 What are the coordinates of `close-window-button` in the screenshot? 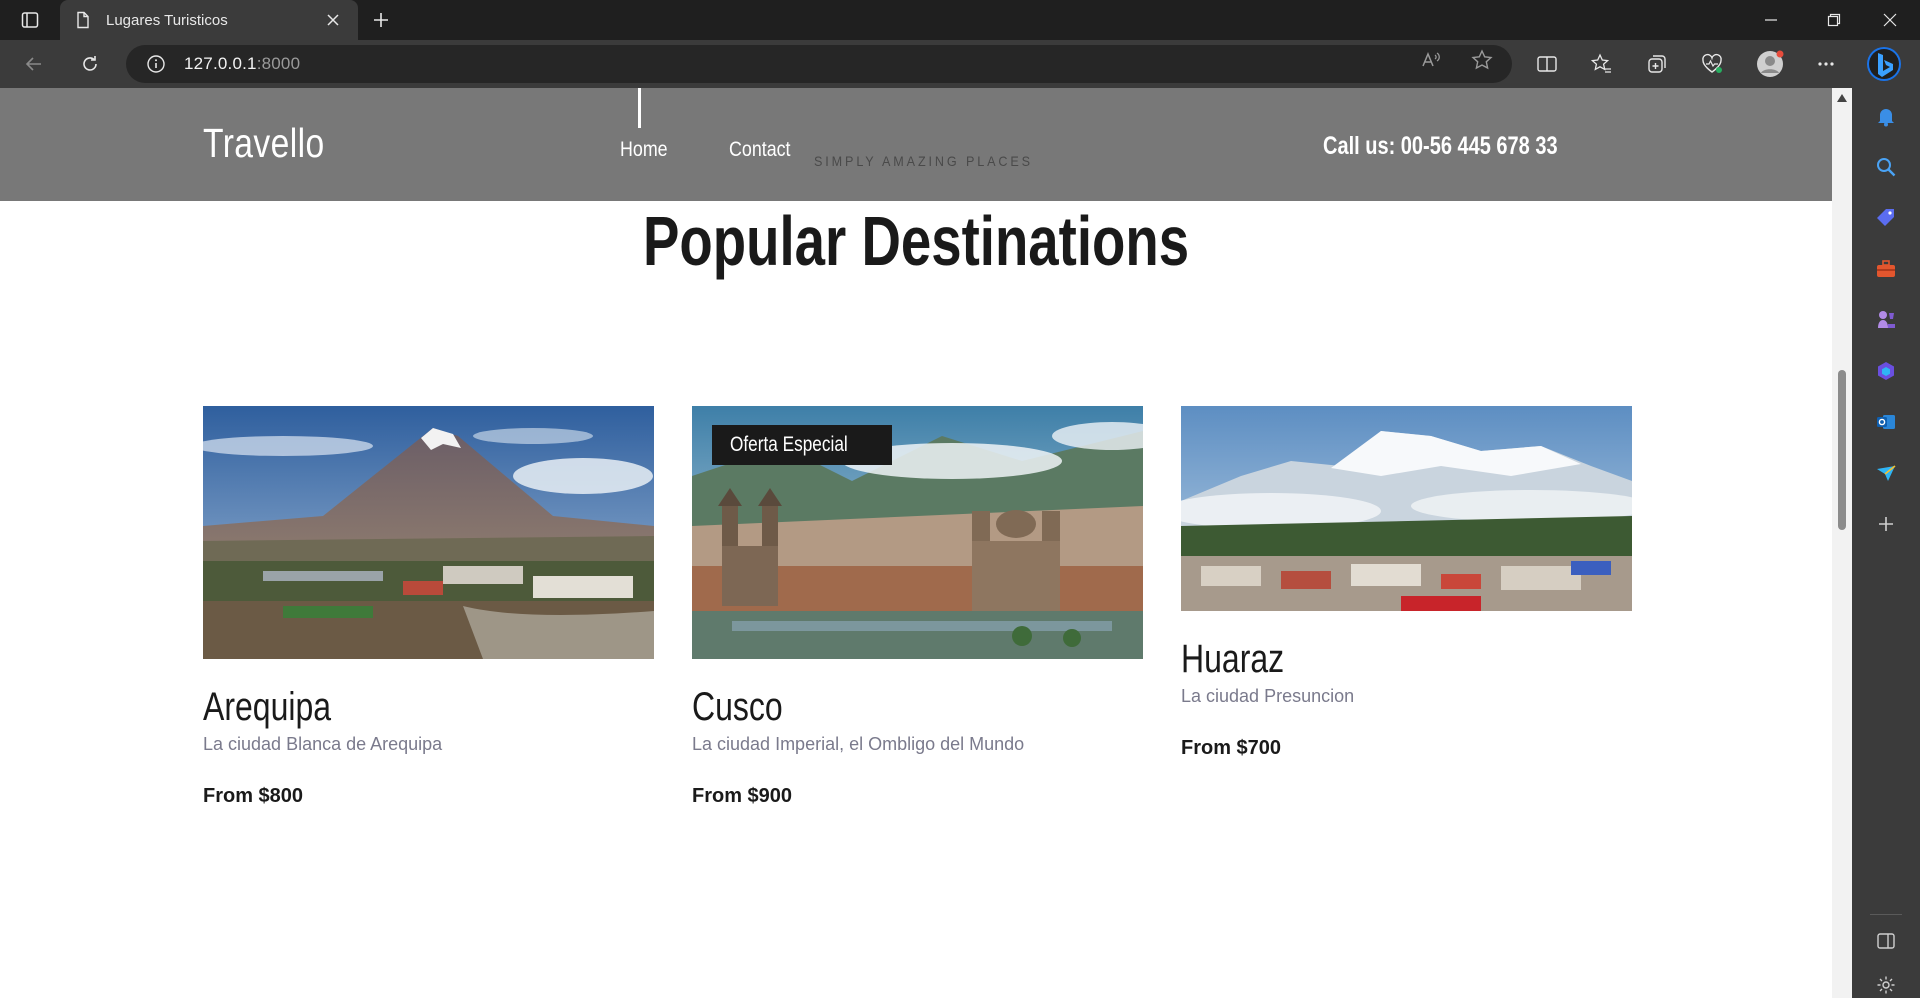 It's located at (1890, 20).